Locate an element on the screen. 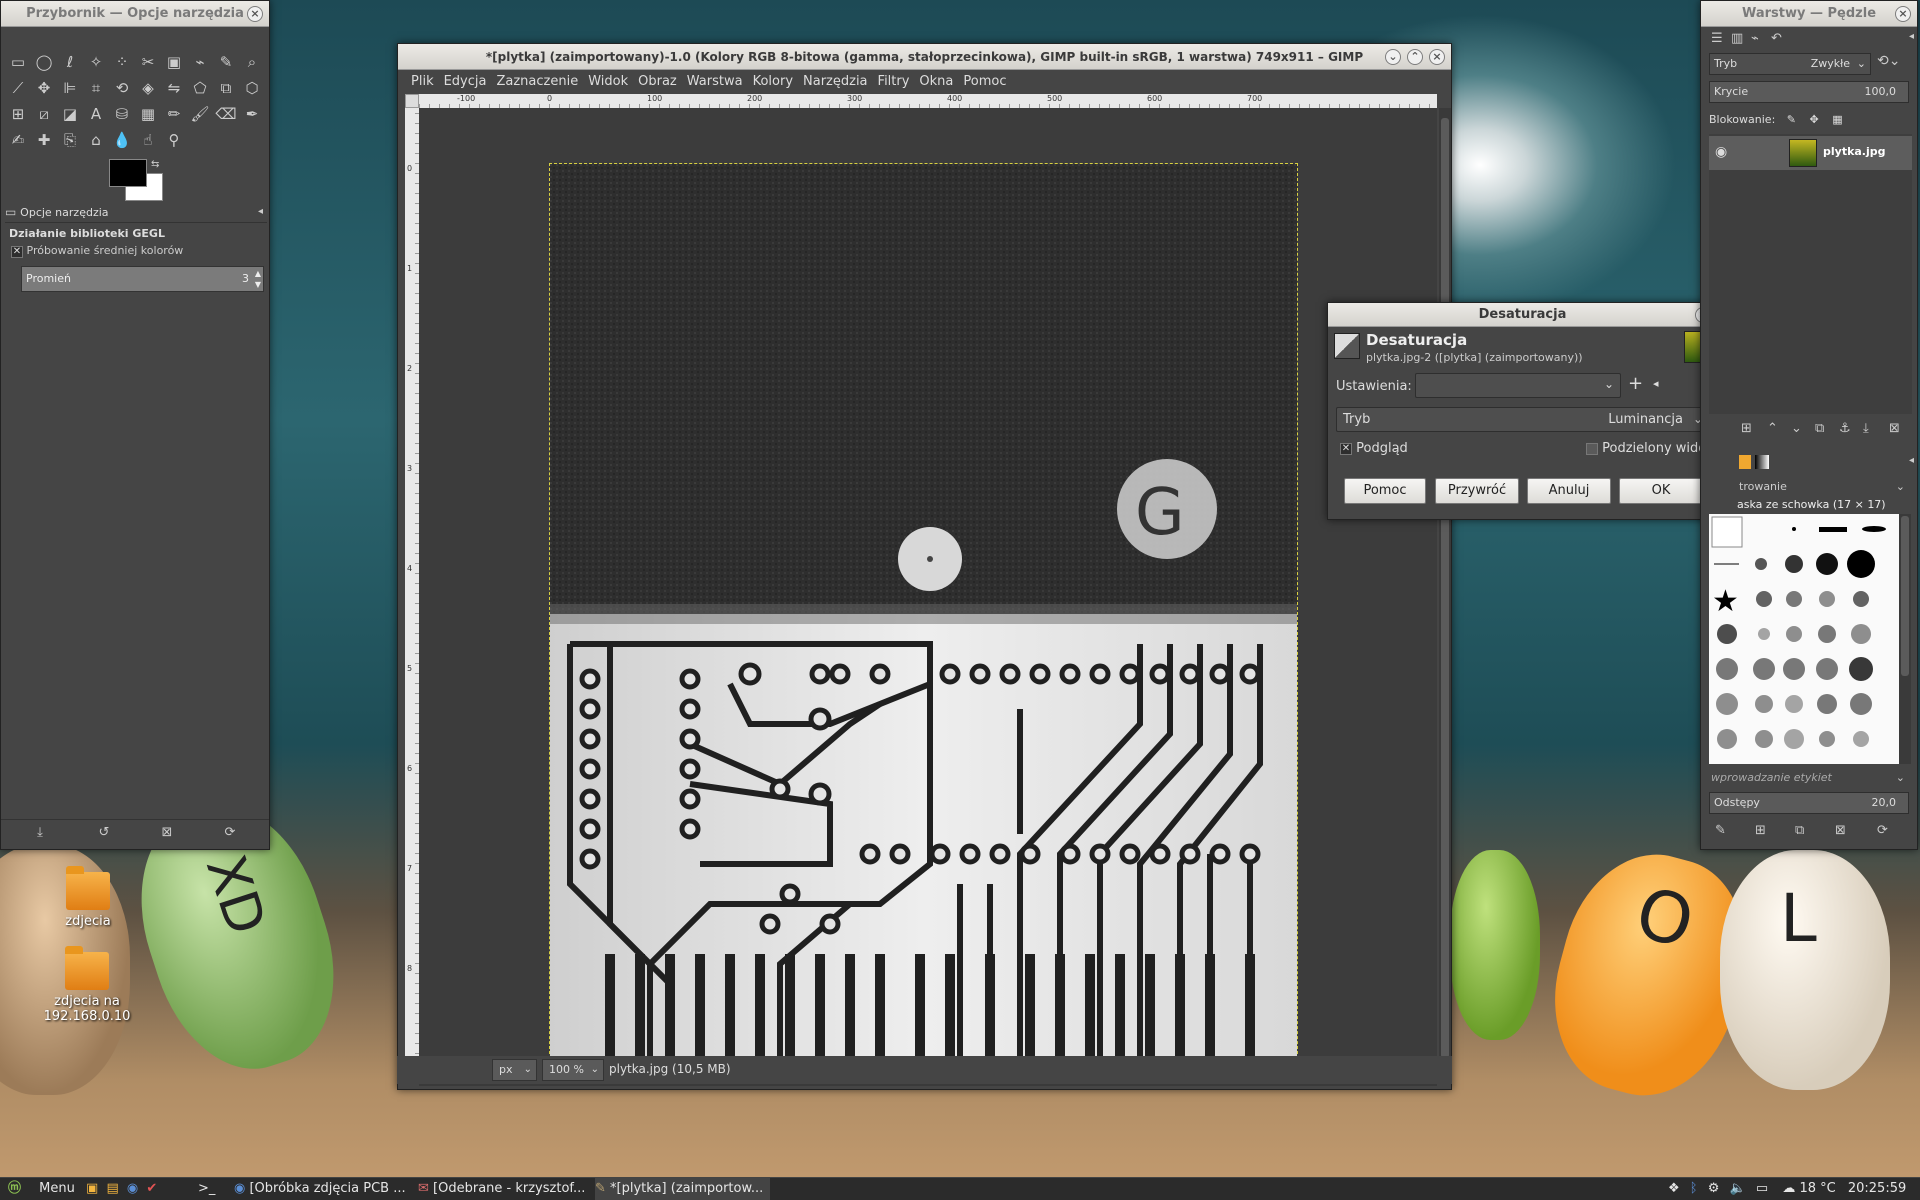 Image resolution: width=1920 pixels, height=1200 pixels. paths-tab-icon: ⌁ is located at coordinates (1755, 38).